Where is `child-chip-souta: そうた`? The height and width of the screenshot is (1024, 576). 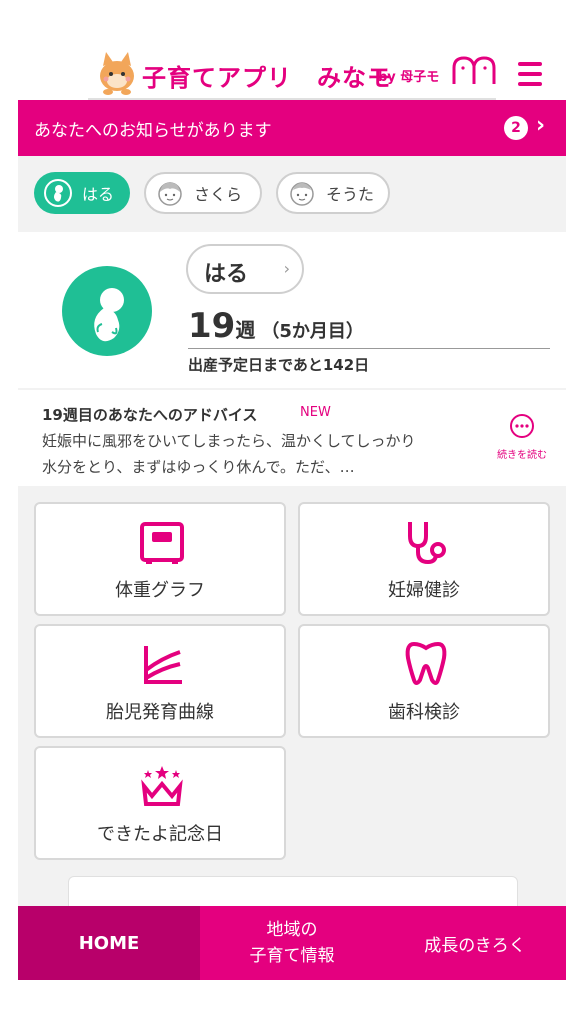 child-chip-souta: そうた is located at coordinates (333, 193).